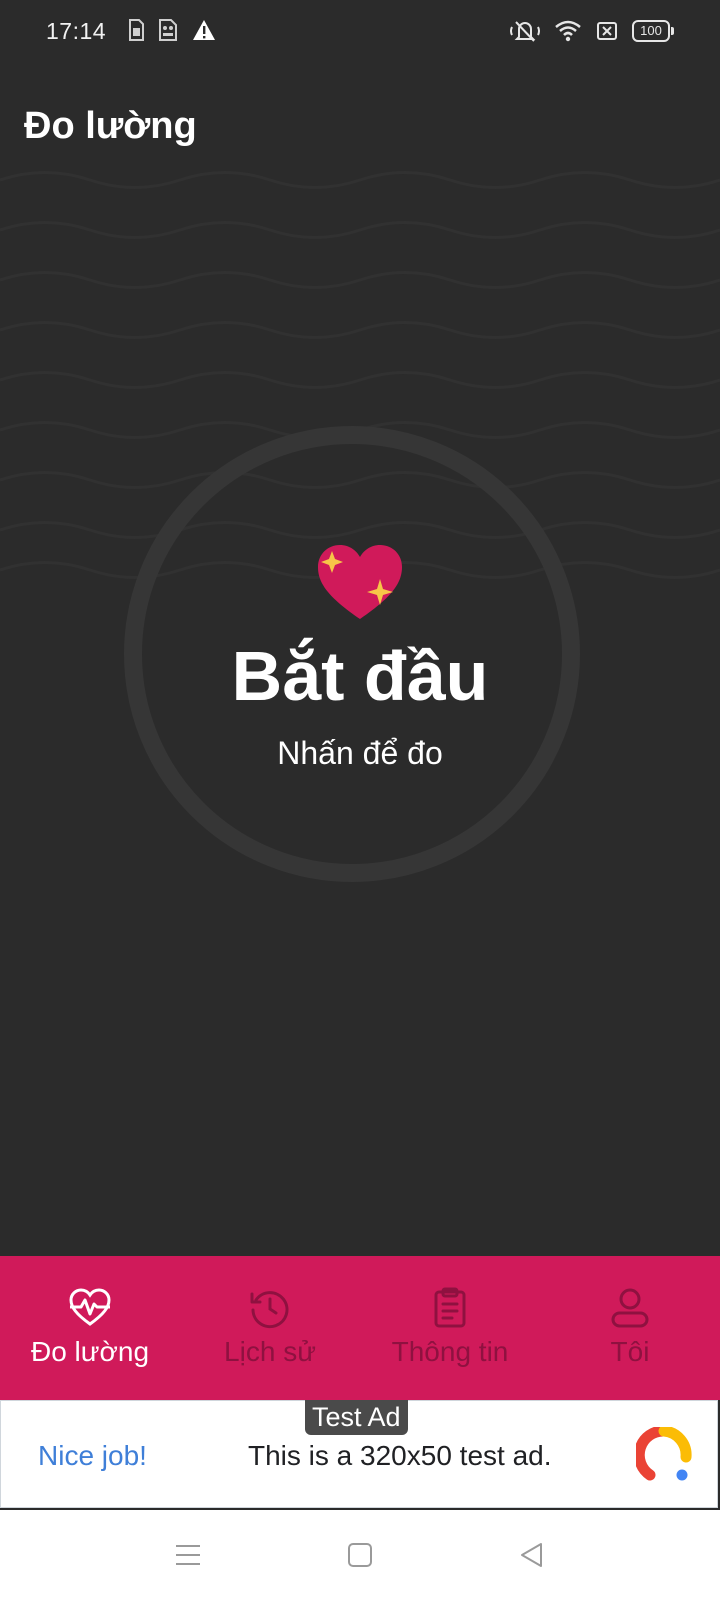  I want to click on x-box-icon, so click(607, 31).